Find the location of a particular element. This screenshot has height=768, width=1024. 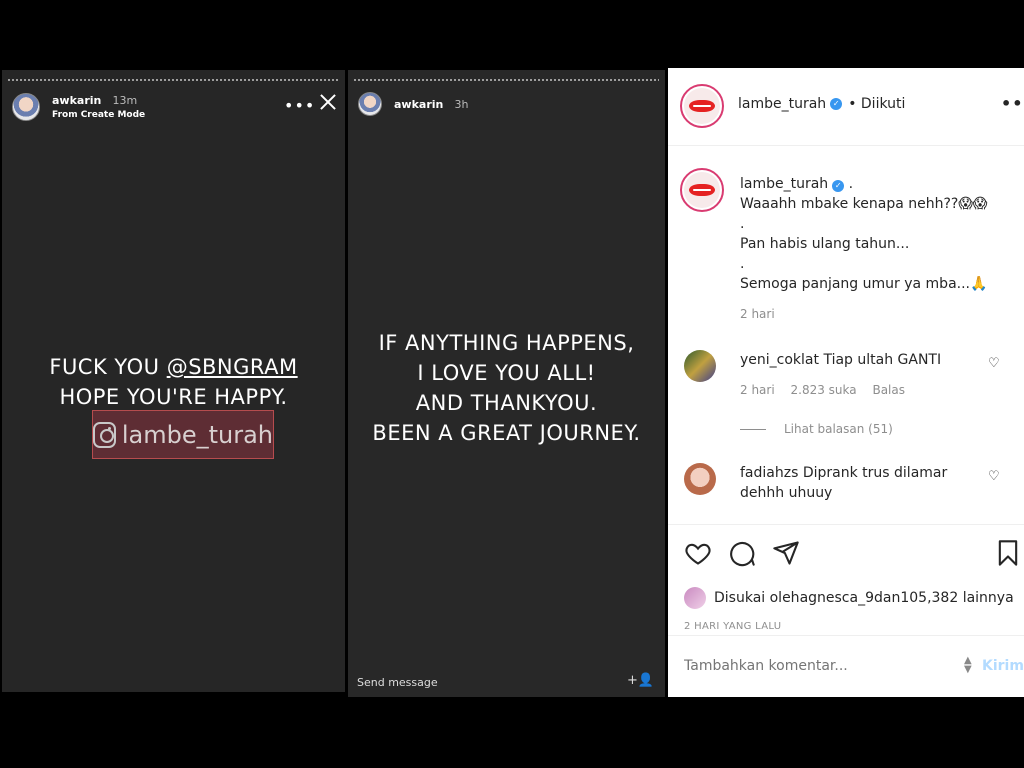

caption-line: Waaahh mbake kenapa nehh??😱😱 is located at coordinates (864, 204).